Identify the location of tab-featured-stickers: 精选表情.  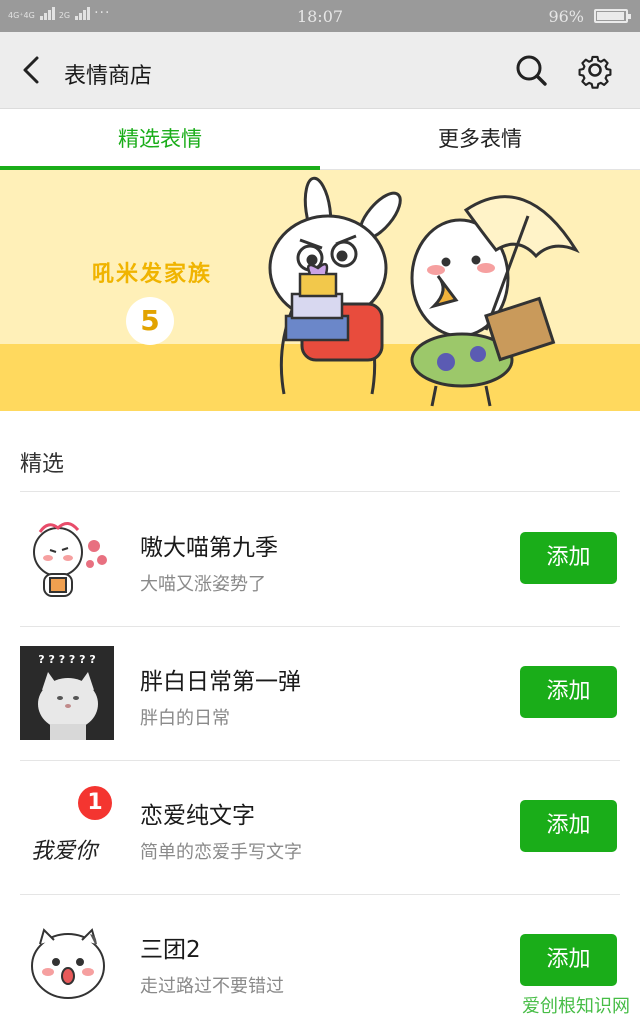
(160, 140).